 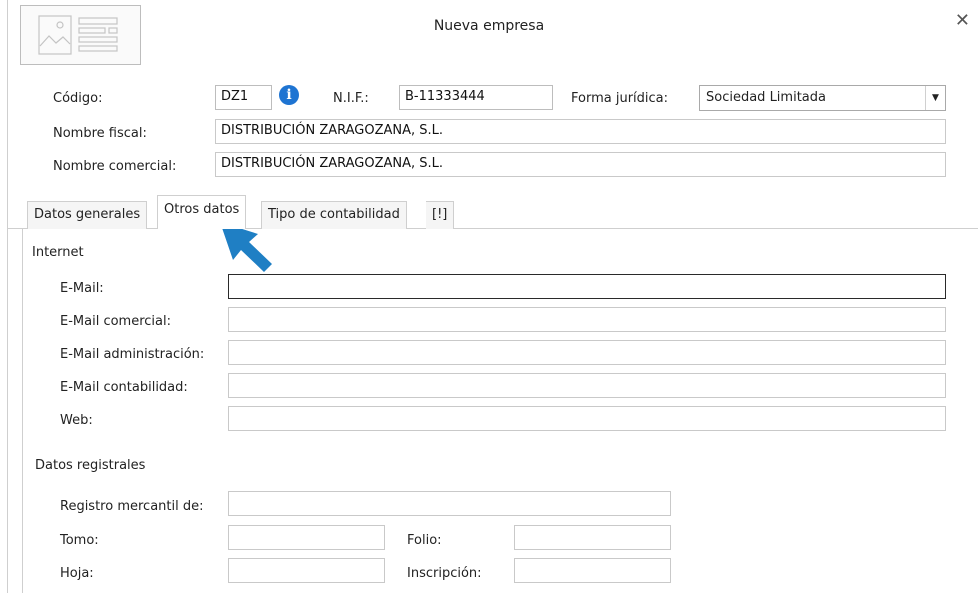 I want to click on registro-mercantil-label: Registro mercantil de:, so click(x=132, y=506).